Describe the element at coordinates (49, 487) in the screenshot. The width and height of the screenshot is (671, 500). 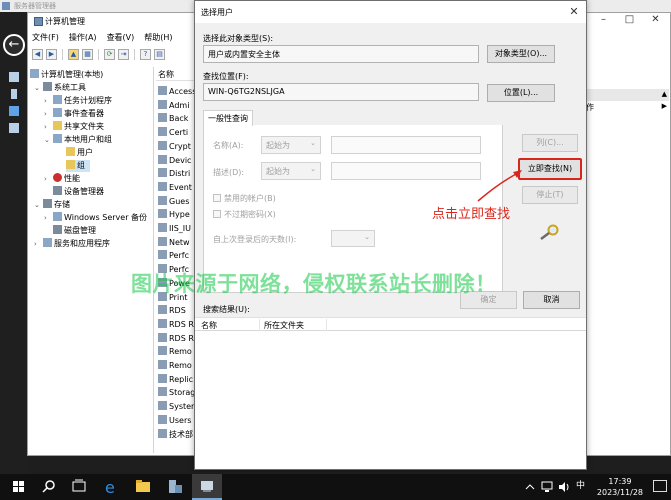
I see `search-icon` at that location.